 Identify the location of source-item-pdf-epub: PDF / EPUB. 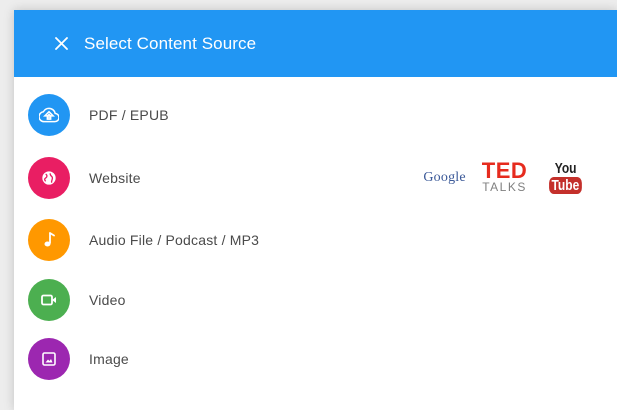
(315, 114).